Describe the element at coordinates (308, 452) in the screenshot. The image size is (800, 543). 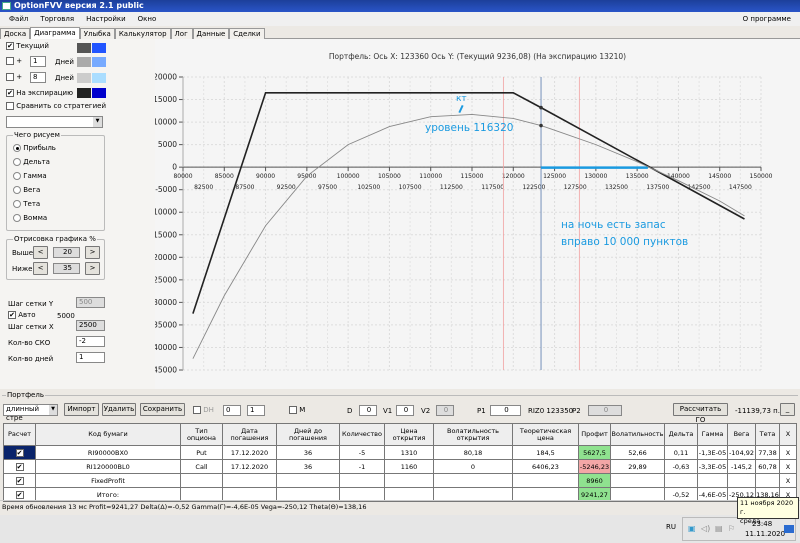
I see `table-cell: 36` at that location.